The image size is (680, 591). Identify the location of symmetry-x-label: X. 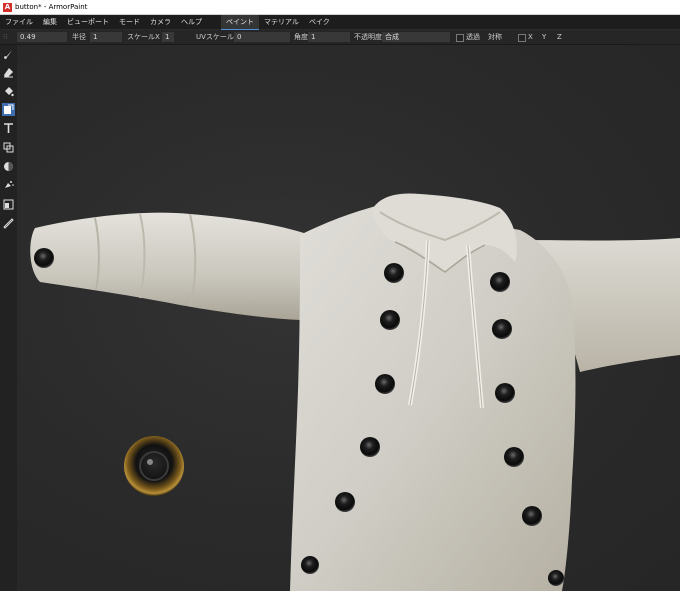
(530, 37).